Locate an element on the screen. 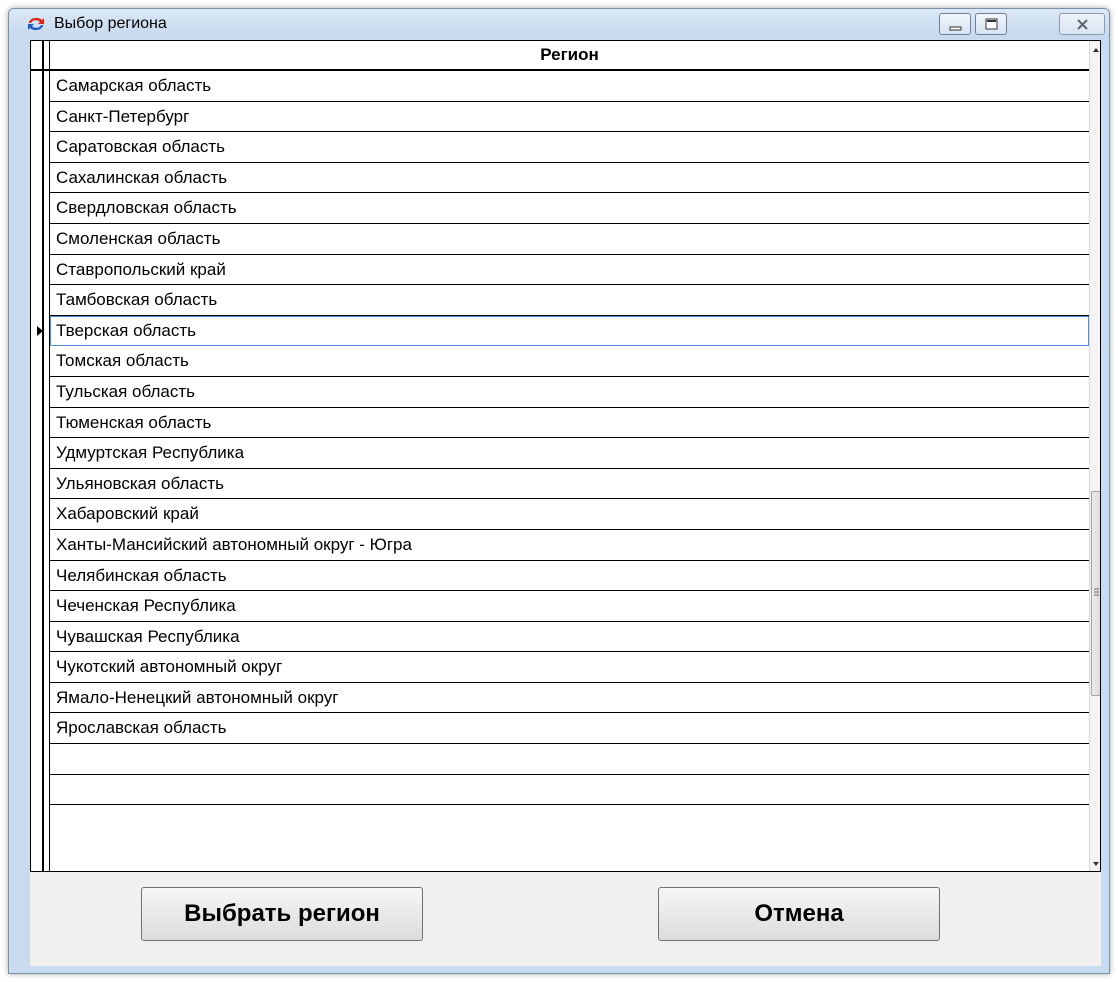 Image resolution: width=1118 pixels, height=982 pixels. minimize-icon is located at coordinates (955, 28).